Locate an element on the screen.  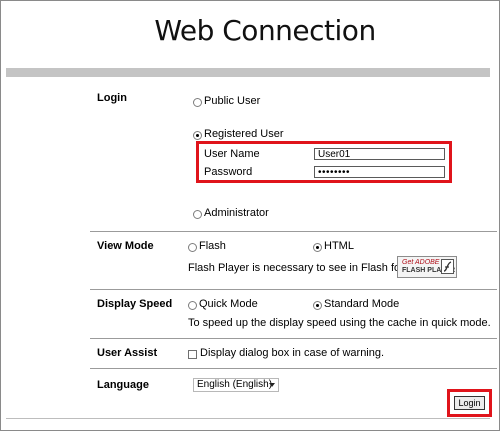
login-section-label: Login is located at coordinates (112, 98).